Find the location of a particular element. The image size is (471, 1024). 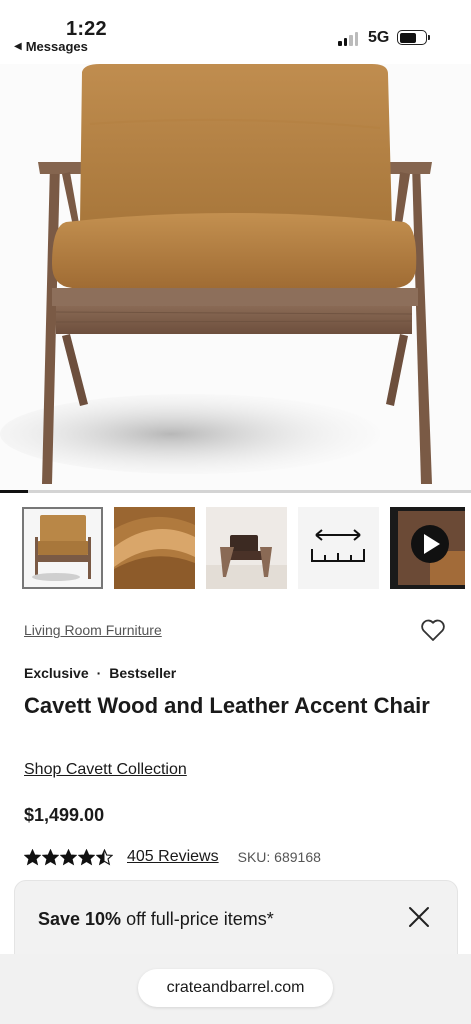

browser-bottom-bar: crateandbarrel.com is located at coordinates (235, 989).